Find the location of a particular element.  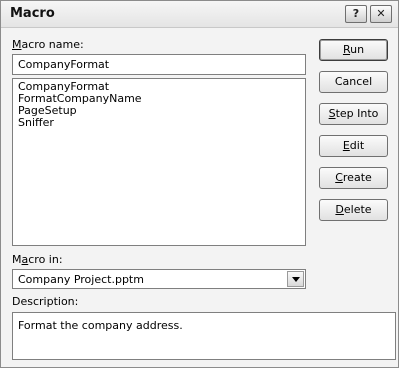

cancel-button: Cancel is located at coordinates (353, 82).